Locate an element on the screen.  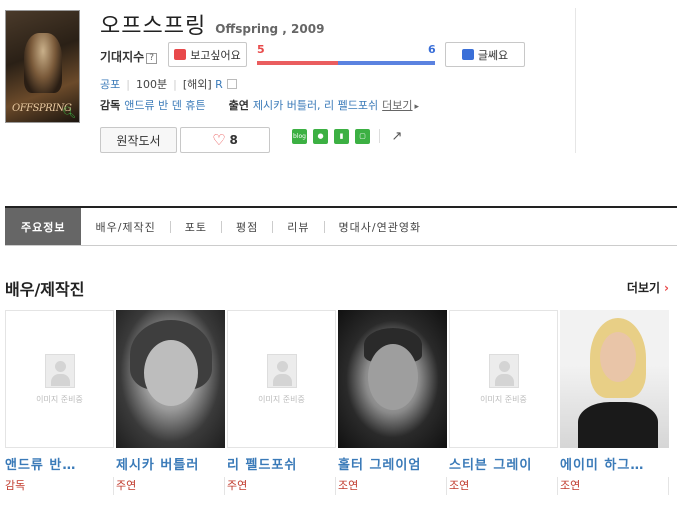
share-bar: blog ● ▮ ▢ ↗ is located at coordinates (348, 136).